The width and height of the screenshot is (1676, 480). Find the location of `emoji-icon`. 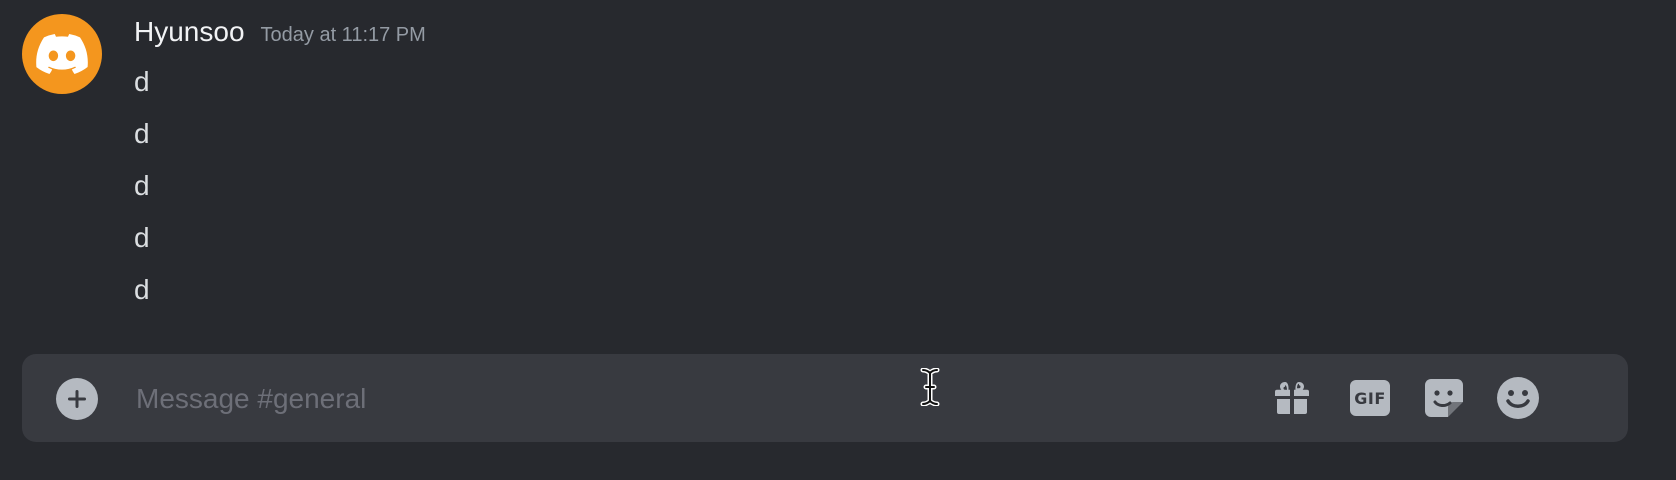

emoji-icon is located at coordinates (1518, 398).